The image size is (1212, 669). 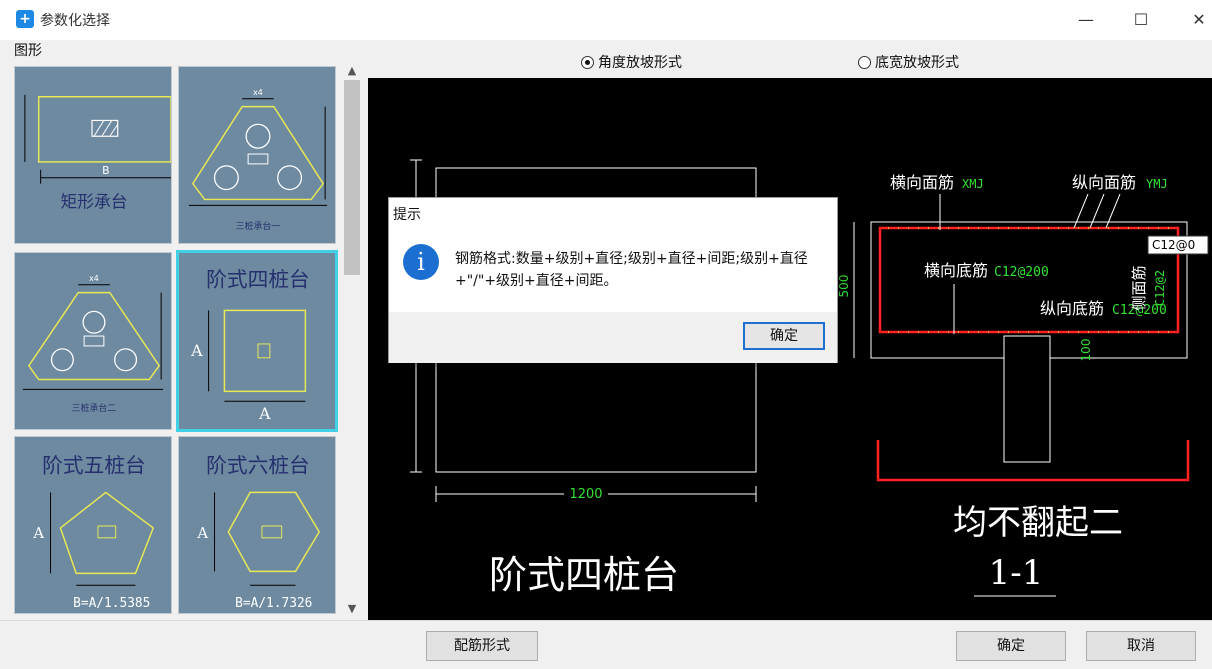 I want to click on thumb-label: 三桩承台一, so click(x=258, y=226).